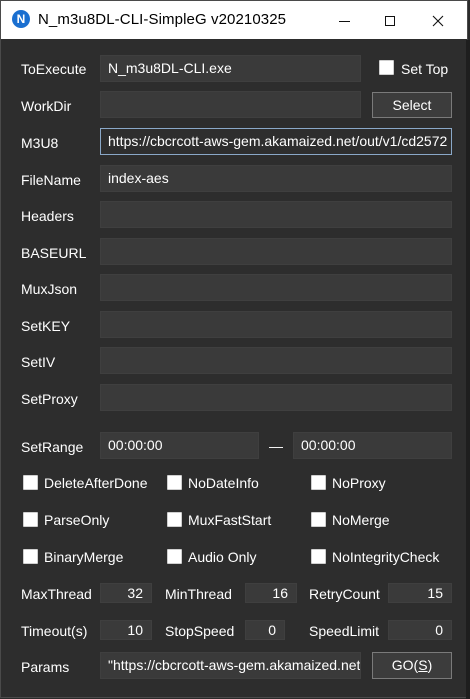  I want to click on audio-only-label: Audio Only, so click(222, 557).